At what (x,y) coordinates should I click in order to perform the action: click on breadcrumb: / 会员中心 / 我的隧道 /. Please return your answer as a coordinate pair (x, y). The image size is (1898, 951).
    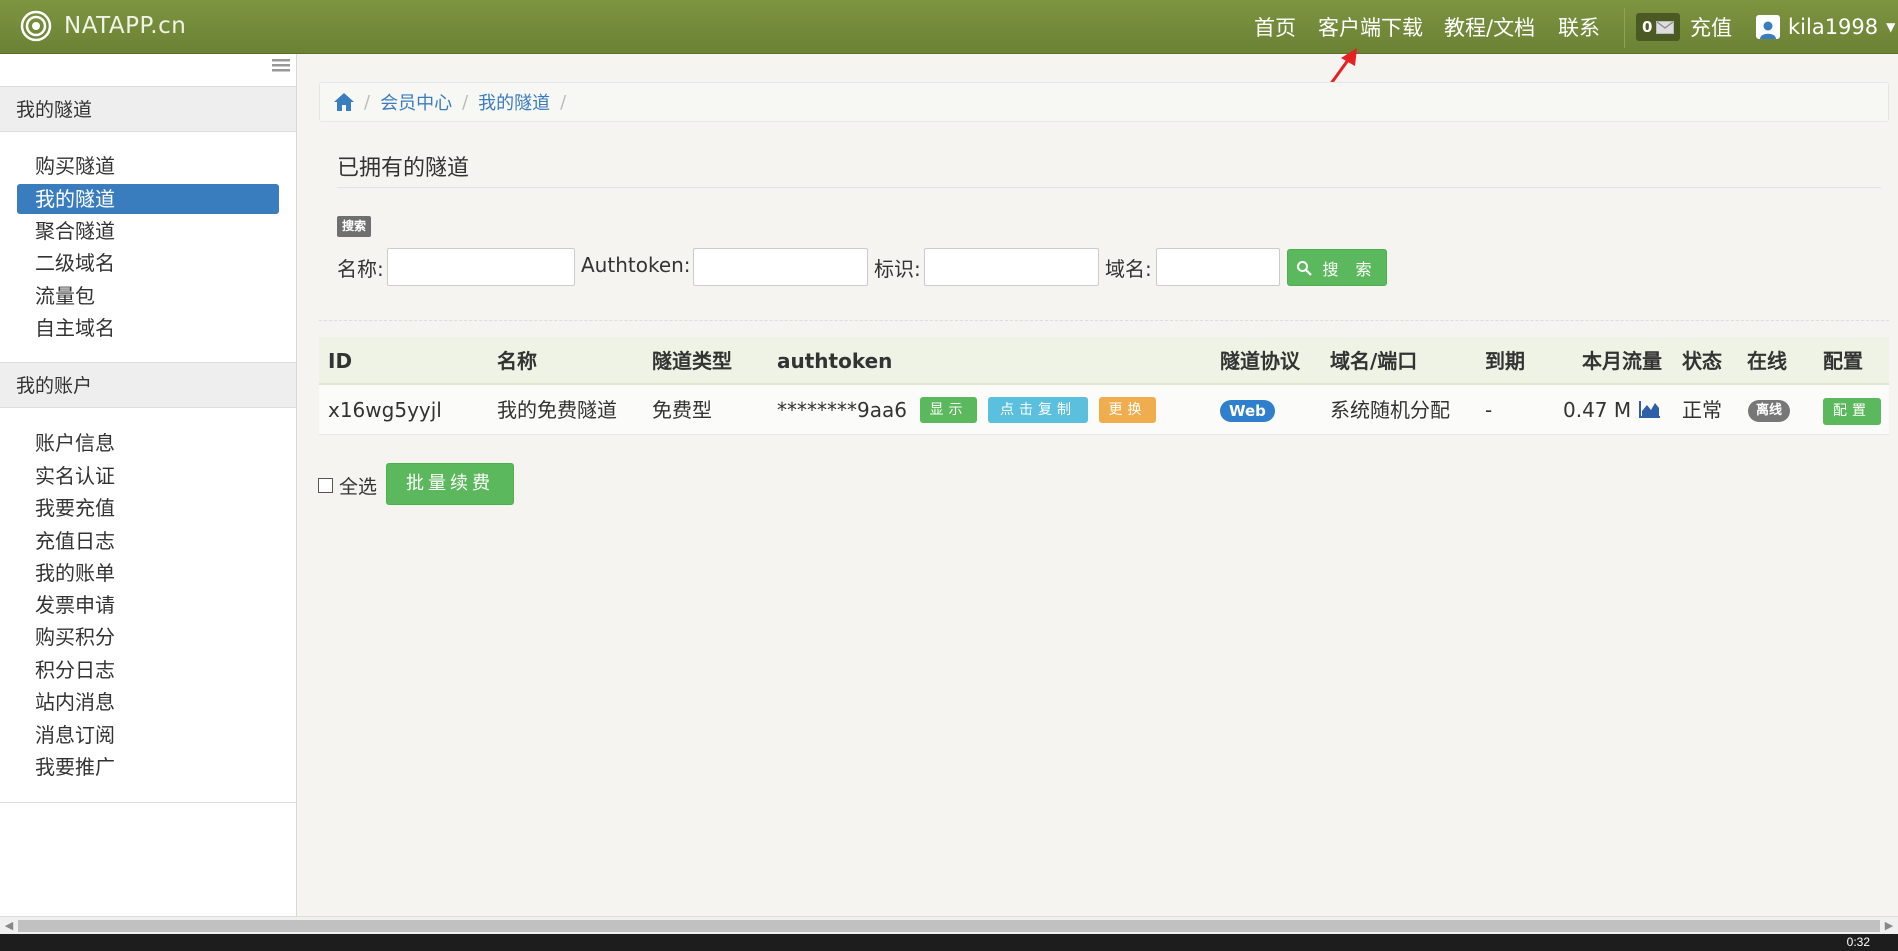
    Looking at the image, I should click on (1104, 102).